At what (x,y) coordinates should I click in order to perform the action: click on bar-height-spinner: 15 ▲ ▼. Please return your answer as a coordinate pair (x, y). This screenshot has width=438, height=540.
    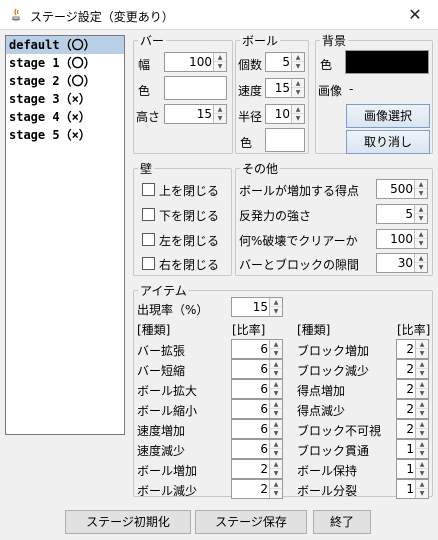
    Looking at the image, I should click on (195, 114).